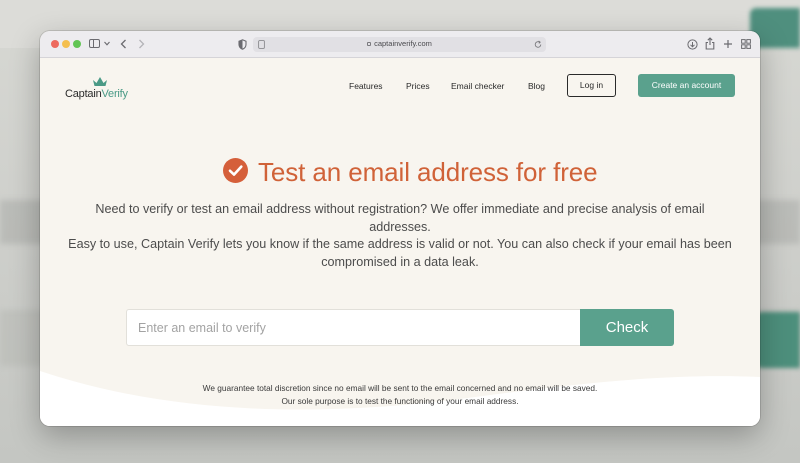 Image resolution: width=800 pixels, height=463 pixels. I want to click on background-button-blur, so click(778, 340).